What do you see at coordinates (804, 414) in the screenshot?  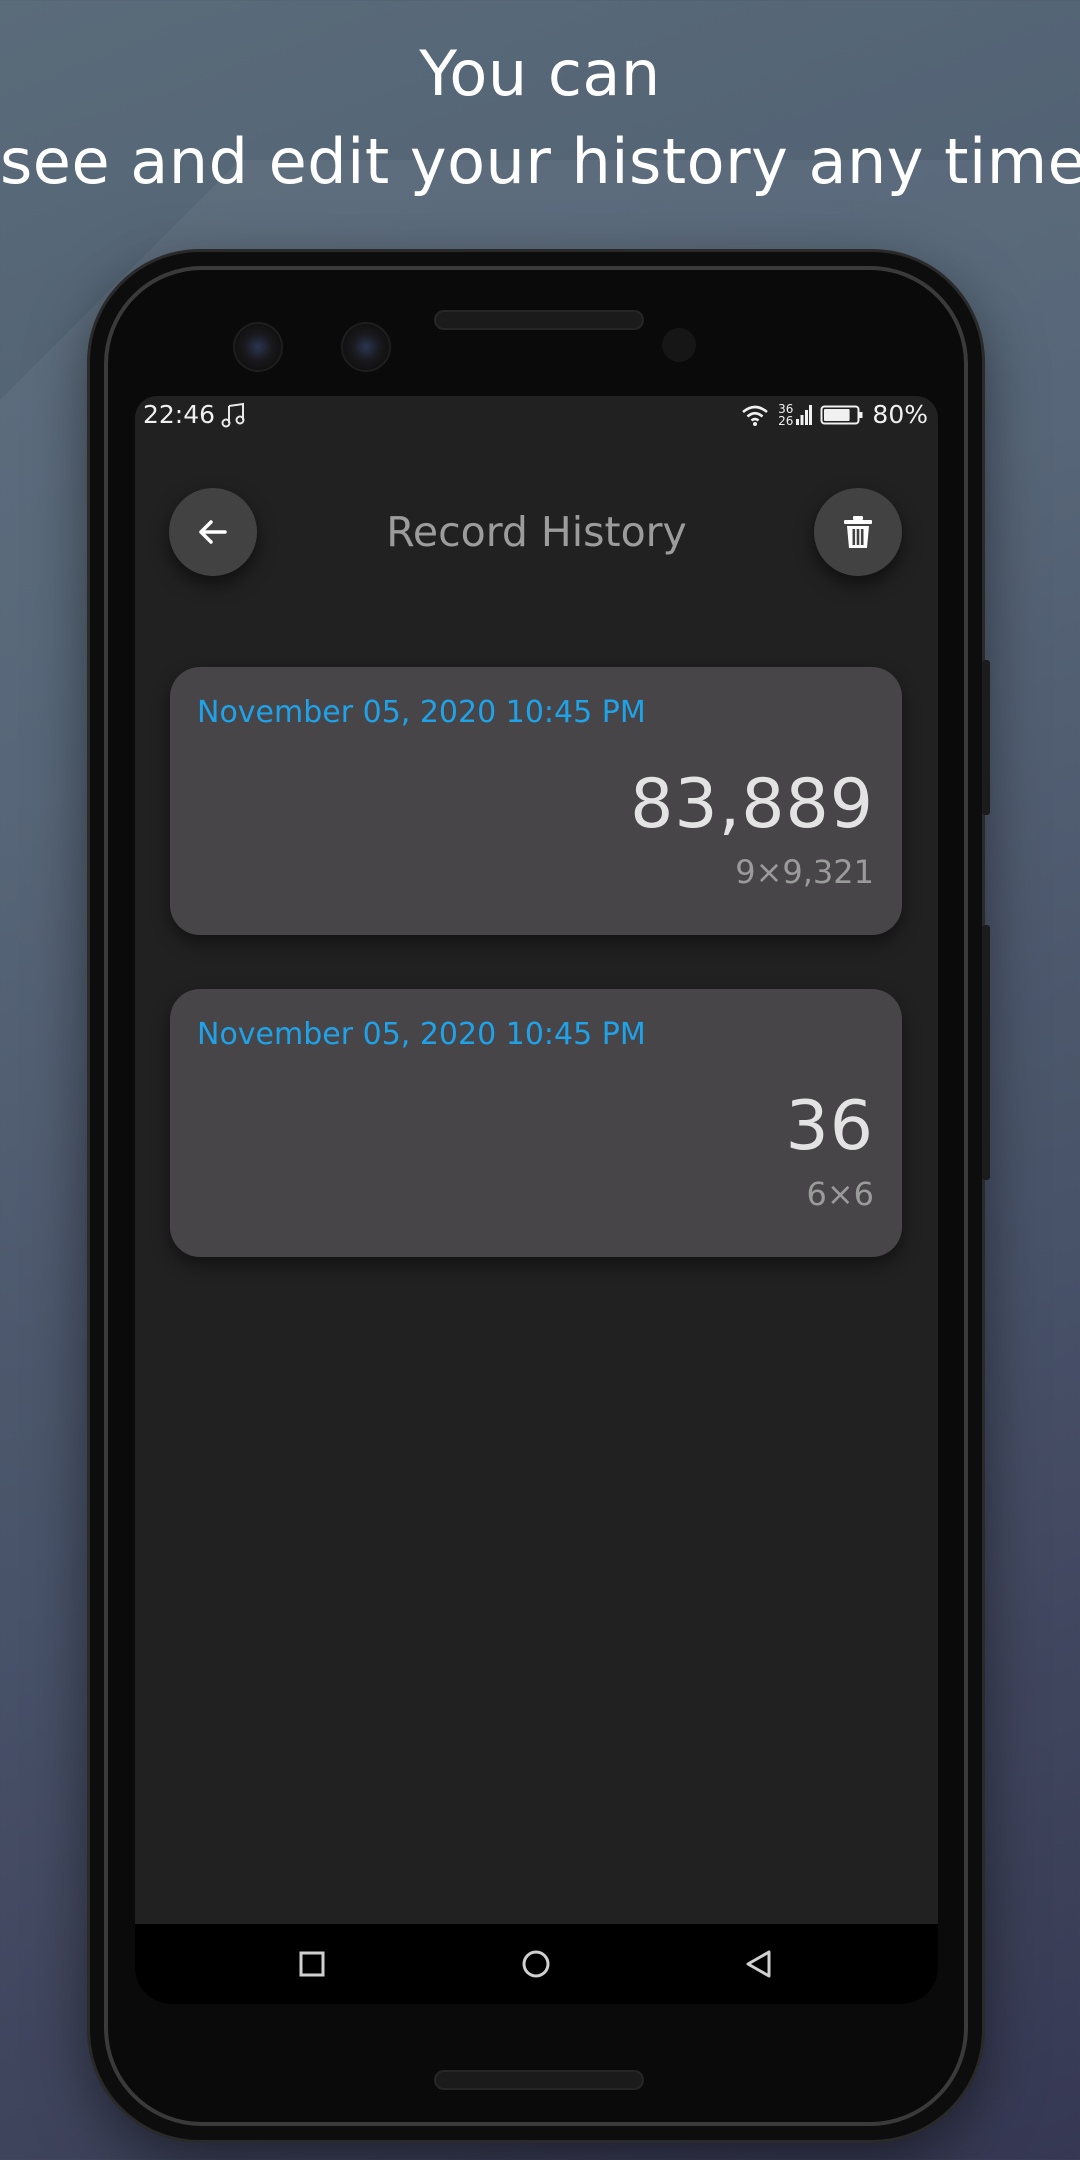 I see `signal-bars-icon` at bounding box center [804, 414].